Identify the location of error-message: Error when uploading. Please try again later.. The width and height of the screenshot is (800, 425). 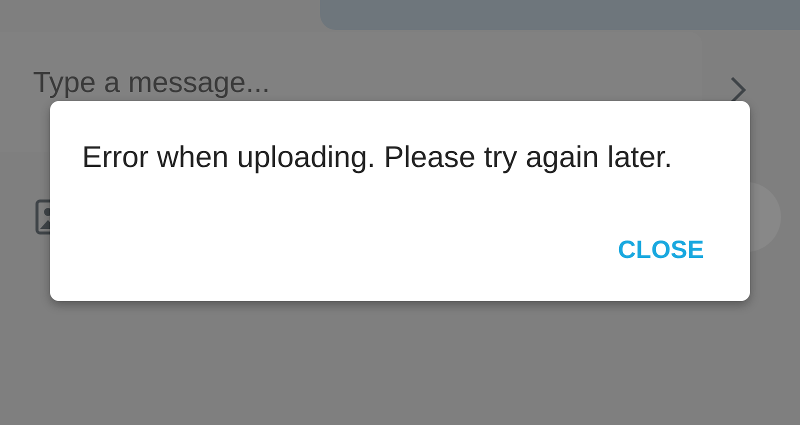
(378, 158).